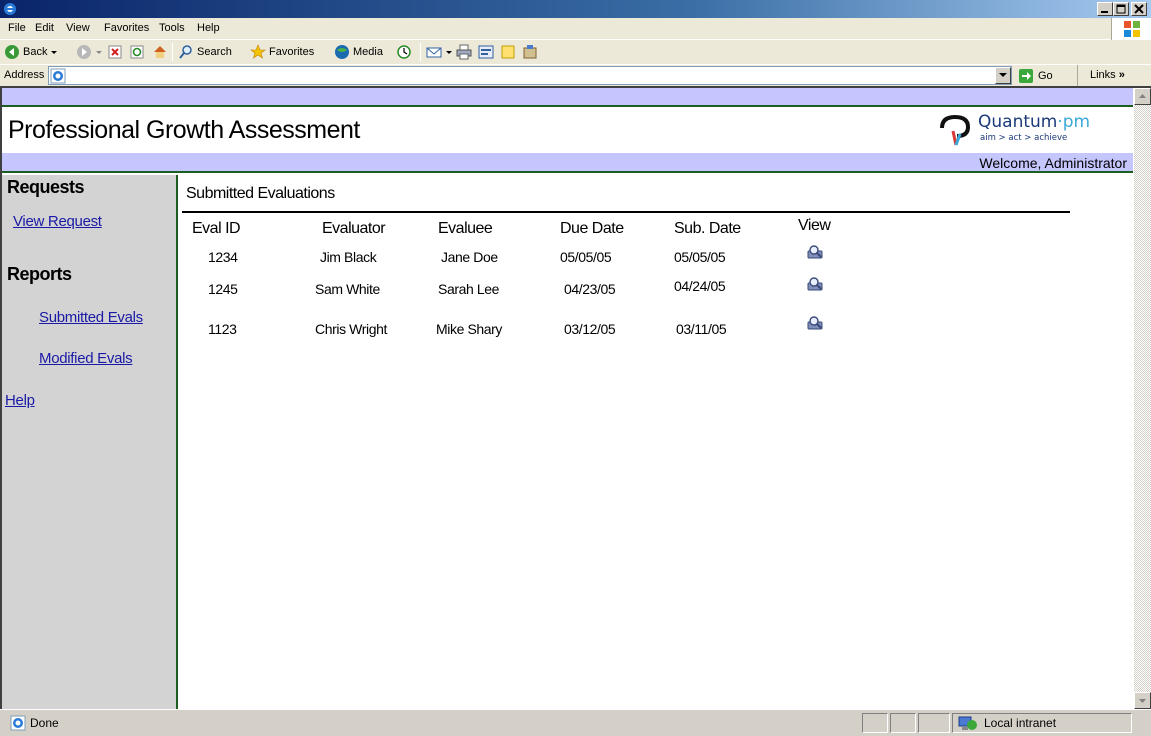 The width and height of the screenshot is (1151, 736). I want to click on home-icon, so click(160, 52).